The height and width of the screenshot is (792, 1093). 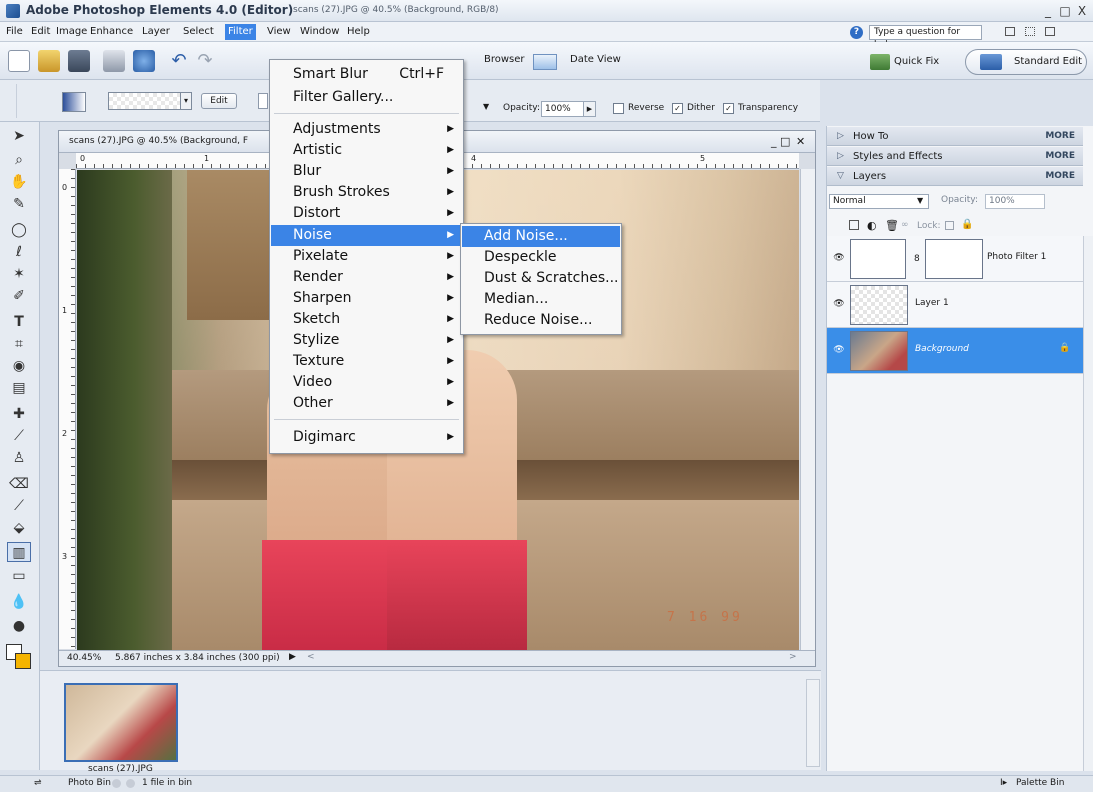 What do you see at coordinates (854, 225) in the screenshot?
I see `new-layer-icon` at bounding box center [854, 225].